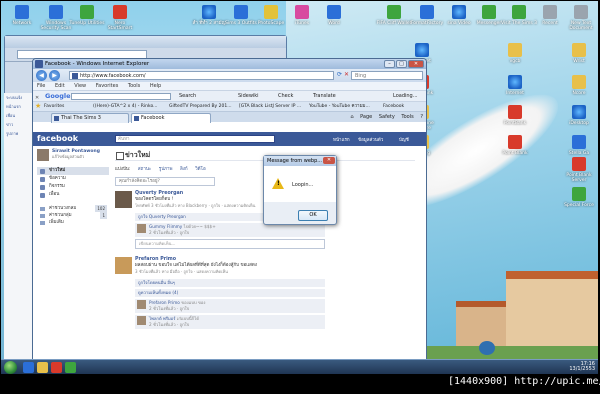  I want to click on help-icon: ?, so click(421, 117).